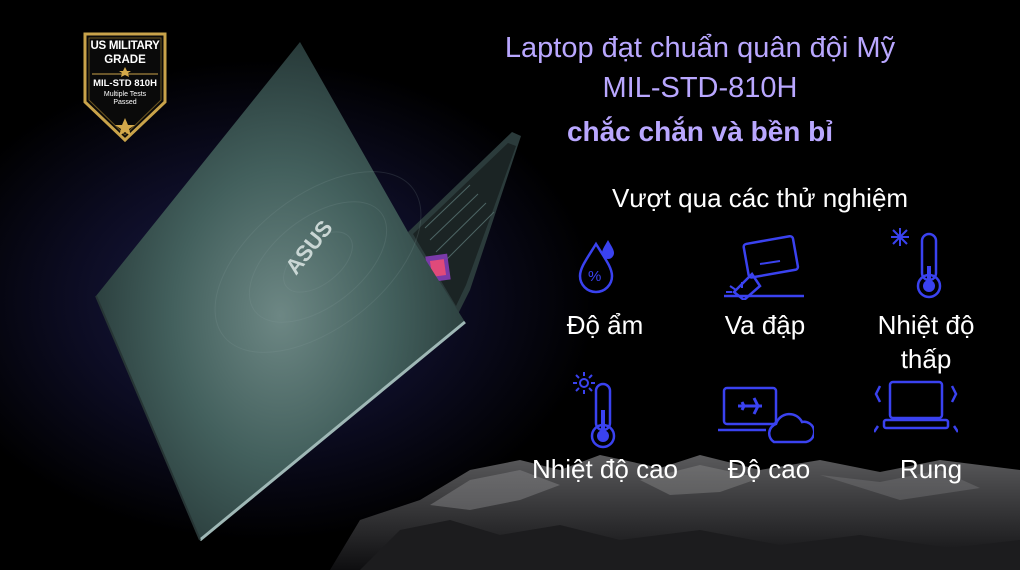  Describe the element at coordinates (700, 88) in the screenshot. I see `headline-line-2: MIL-STD-810H` at that location.